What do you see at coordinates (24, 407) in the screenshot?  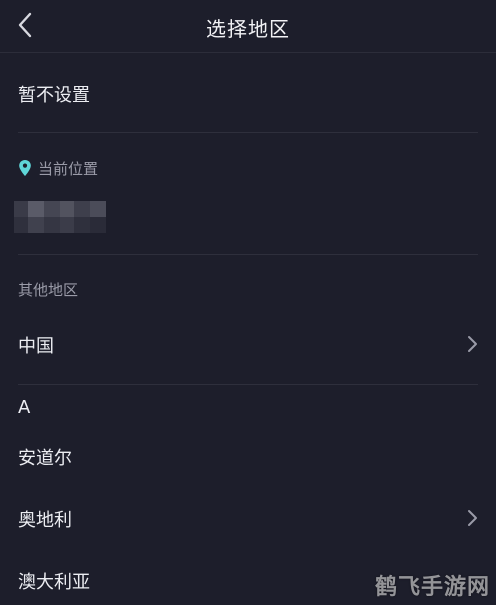 I see `index-letter-header: A` at bounding box center [24, 407].